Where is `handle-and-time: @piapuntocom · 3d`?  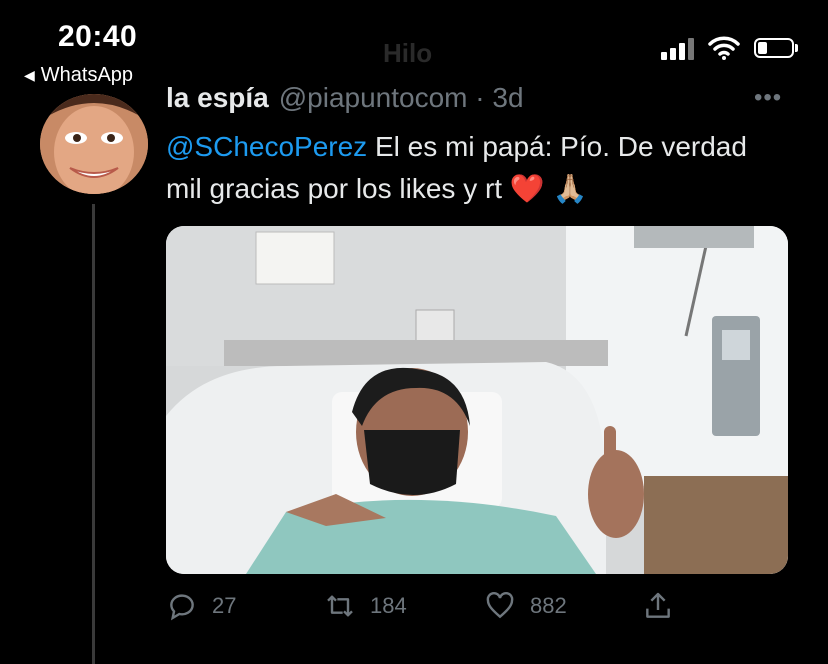 handle-and-time: @piapuntocom · 3d is located at coordinates (401, 97).